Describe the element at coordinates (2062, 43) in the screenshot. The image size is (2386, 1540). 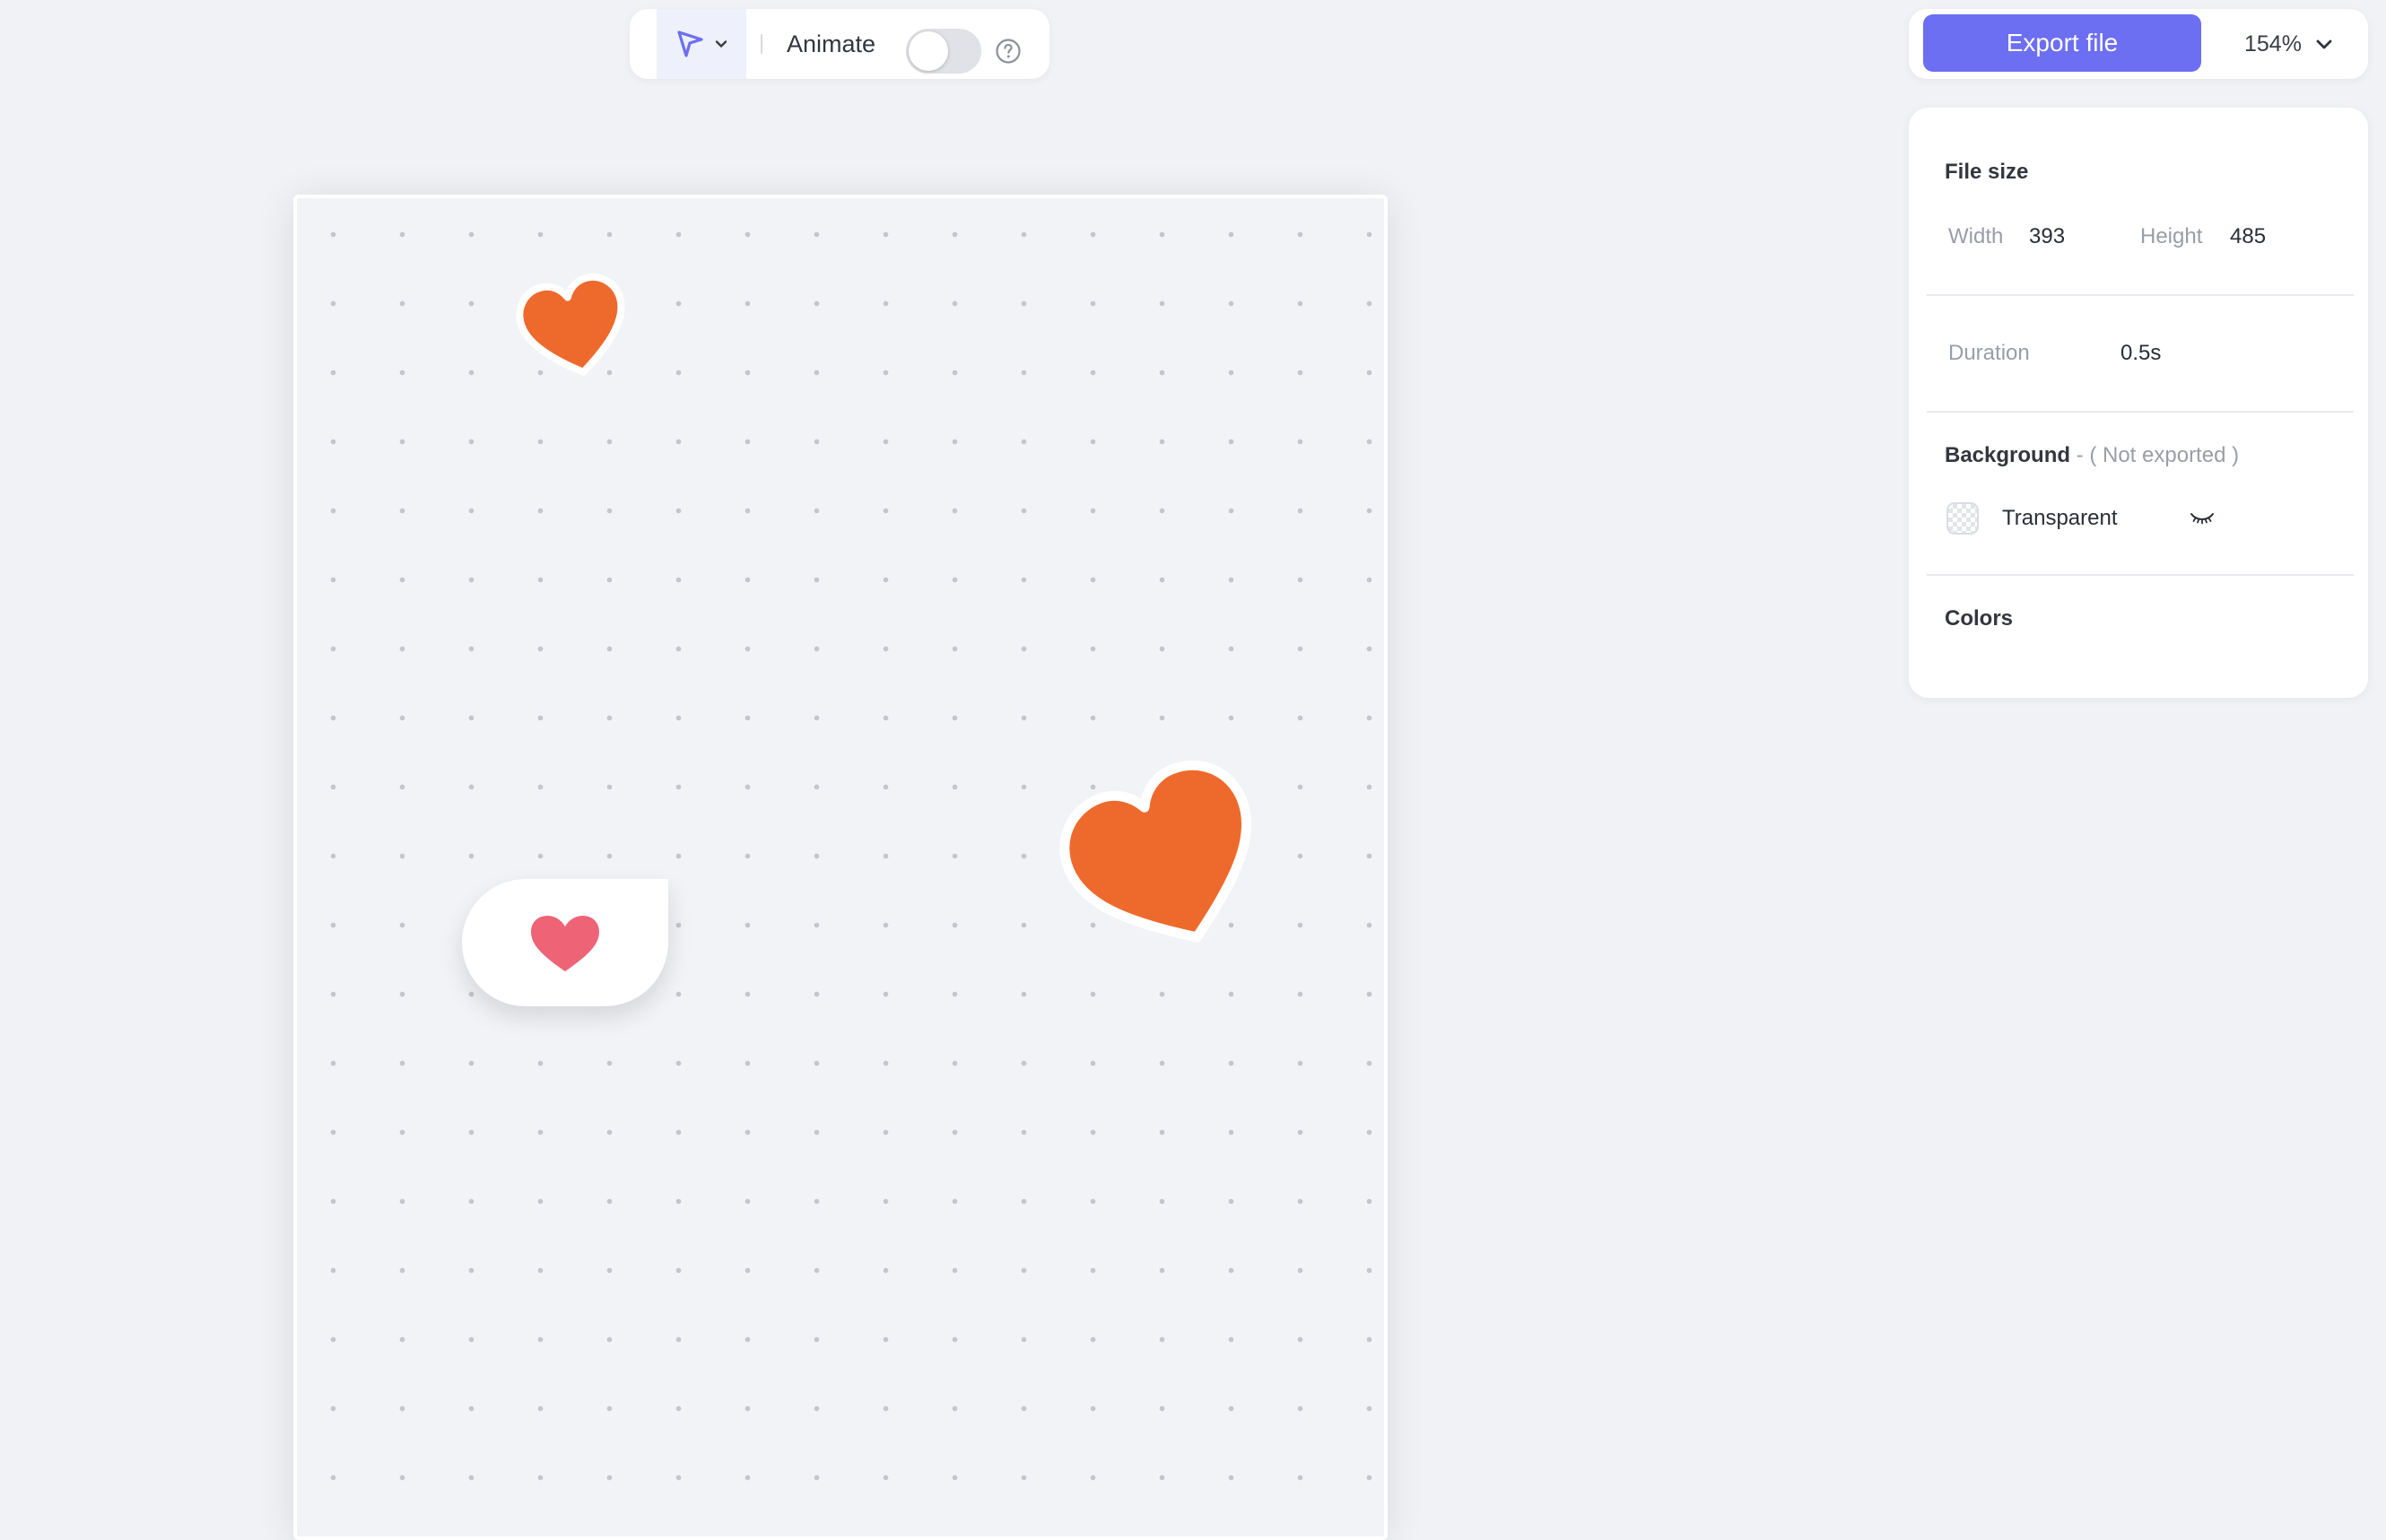
I see `export-file-button: Export file` at that location.